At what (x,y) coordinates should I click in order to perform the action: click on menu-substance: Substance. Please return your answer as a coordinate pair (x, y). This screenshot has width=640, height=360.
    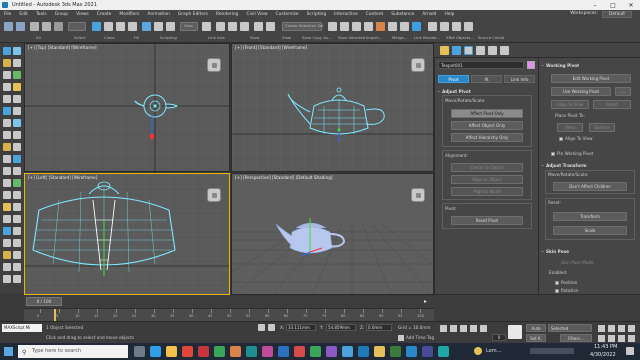
    Looking at the image, I should click on (402, 14).